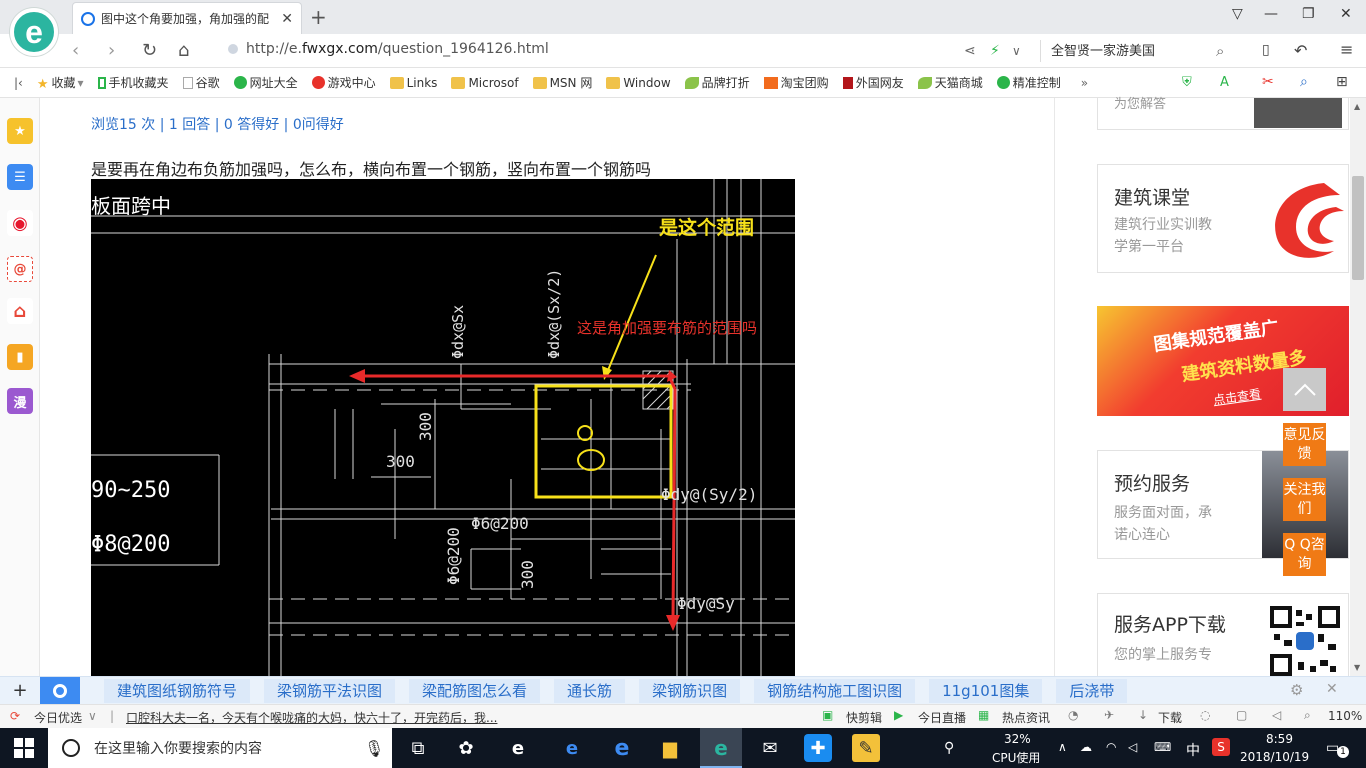 This screenshot has height=768, width=1366. Describe the element at coordinates (1332, 689) in the screenshot. I see `close-bar-icon: ✕` at that location.